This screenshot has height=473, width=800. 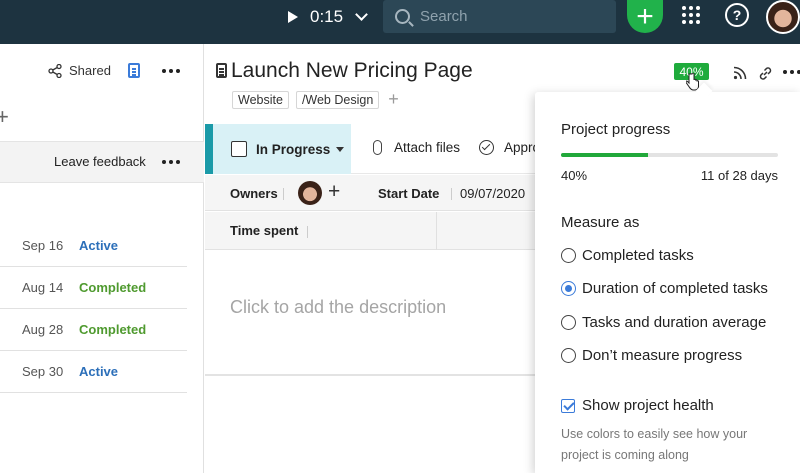 What do you see at coordinates (574, 175) in the screenshot?
I see `progress-percent: 40%` at bounding box center [574, 175].